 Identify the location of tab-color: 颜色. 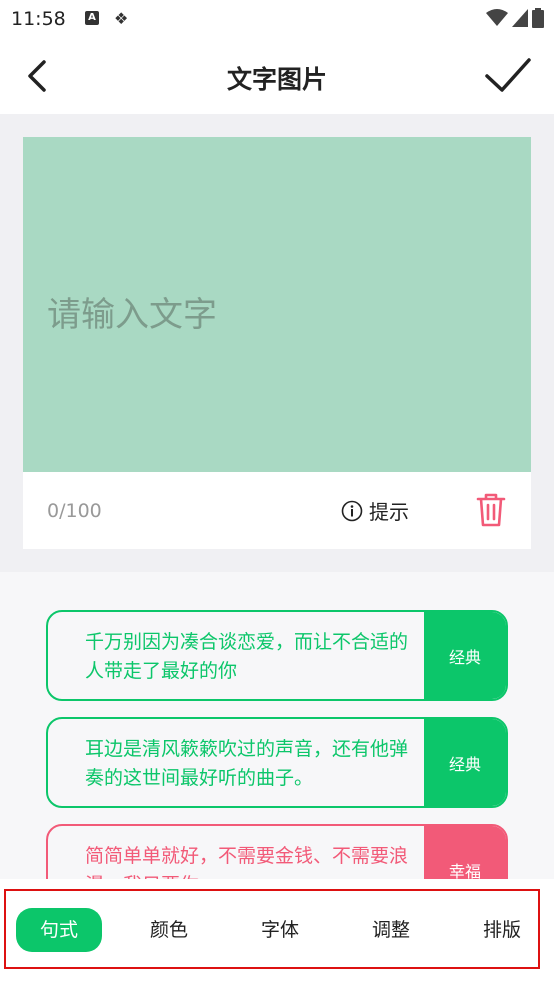
(169, 930).